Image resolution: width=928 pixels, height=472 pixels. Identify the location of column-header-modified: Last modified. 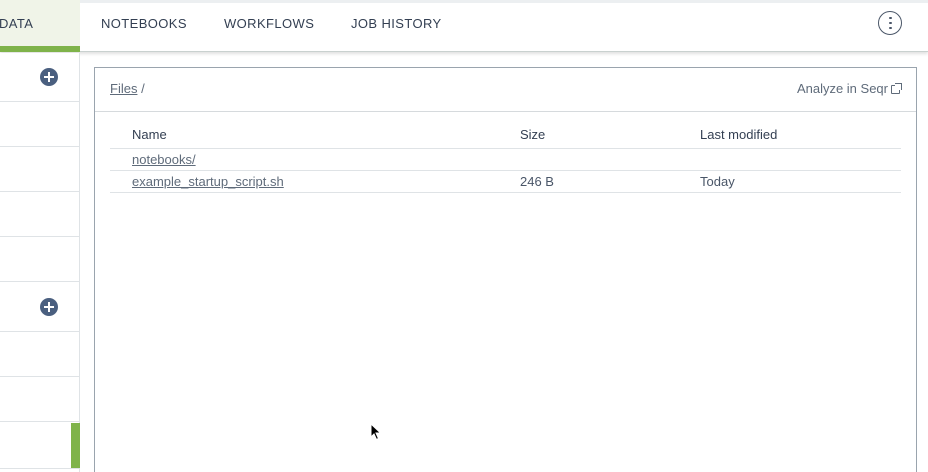
(800, 137).